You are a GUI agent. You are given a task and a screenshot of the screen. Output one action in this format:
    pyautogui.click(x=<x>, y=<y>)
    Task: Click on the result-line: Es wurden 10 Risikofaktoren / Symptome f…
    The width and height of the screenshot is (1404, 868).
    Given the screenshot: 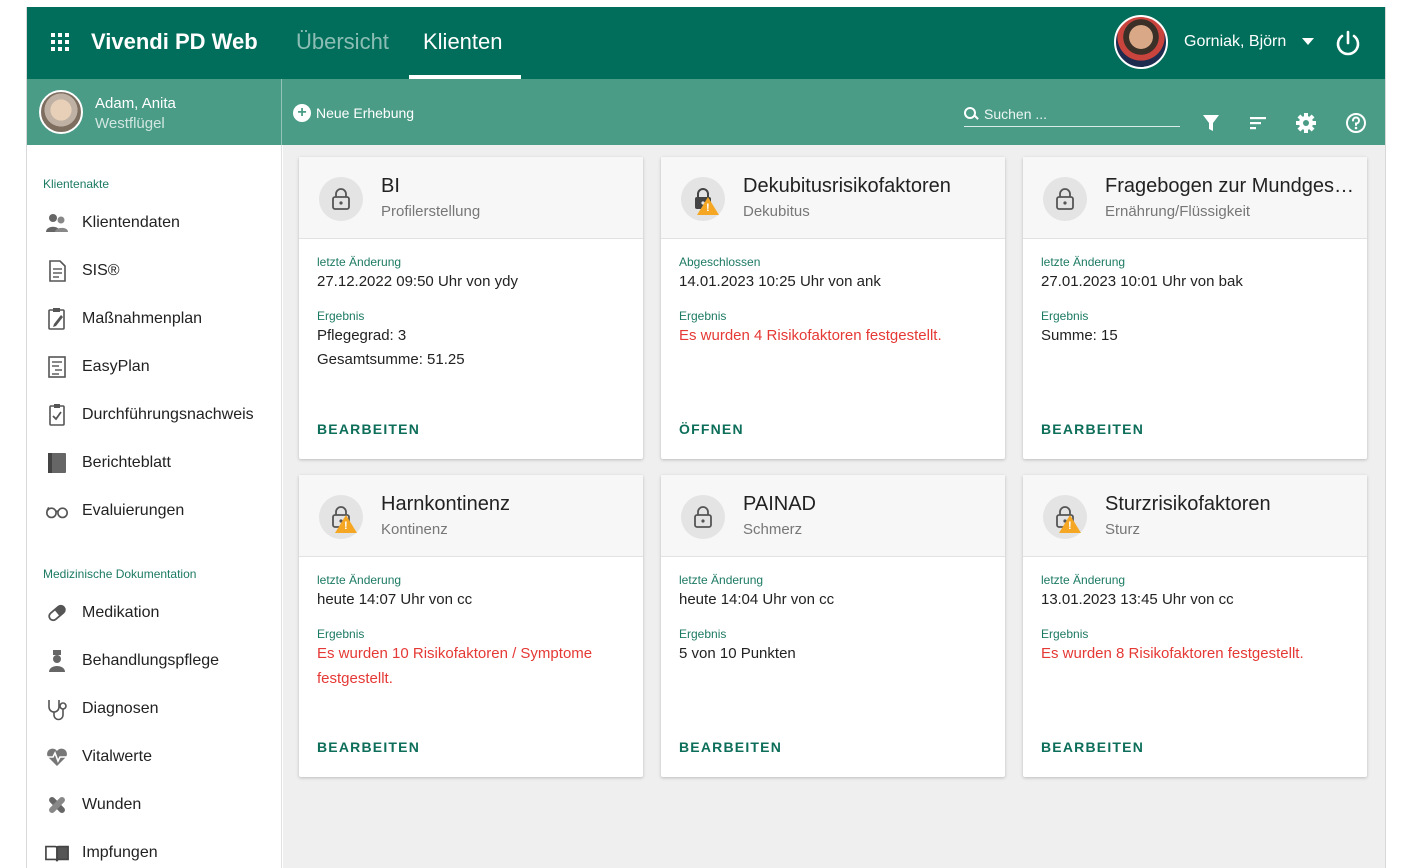 What is the action you would take?
    pyautogui.click(x=455, y=666)
    